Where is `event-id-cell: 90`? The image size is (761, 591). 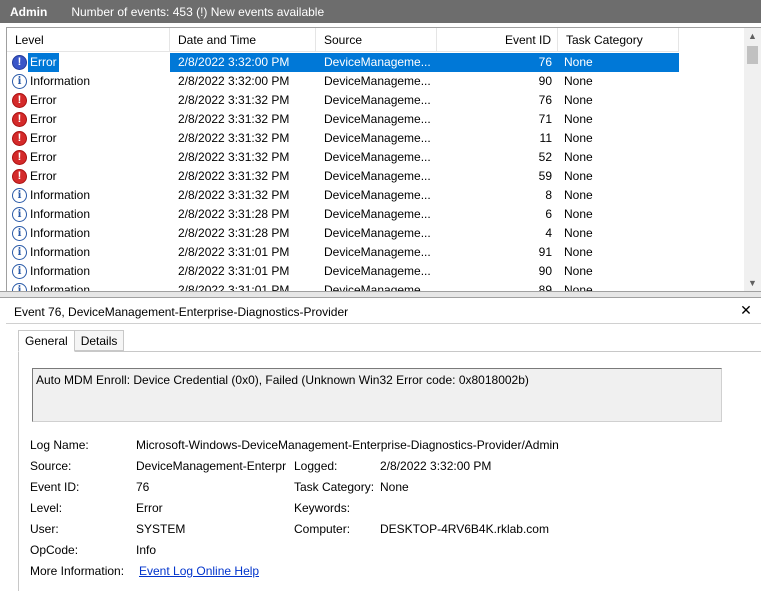
event-id-cell: 90 is located at coordinates (545, 271).